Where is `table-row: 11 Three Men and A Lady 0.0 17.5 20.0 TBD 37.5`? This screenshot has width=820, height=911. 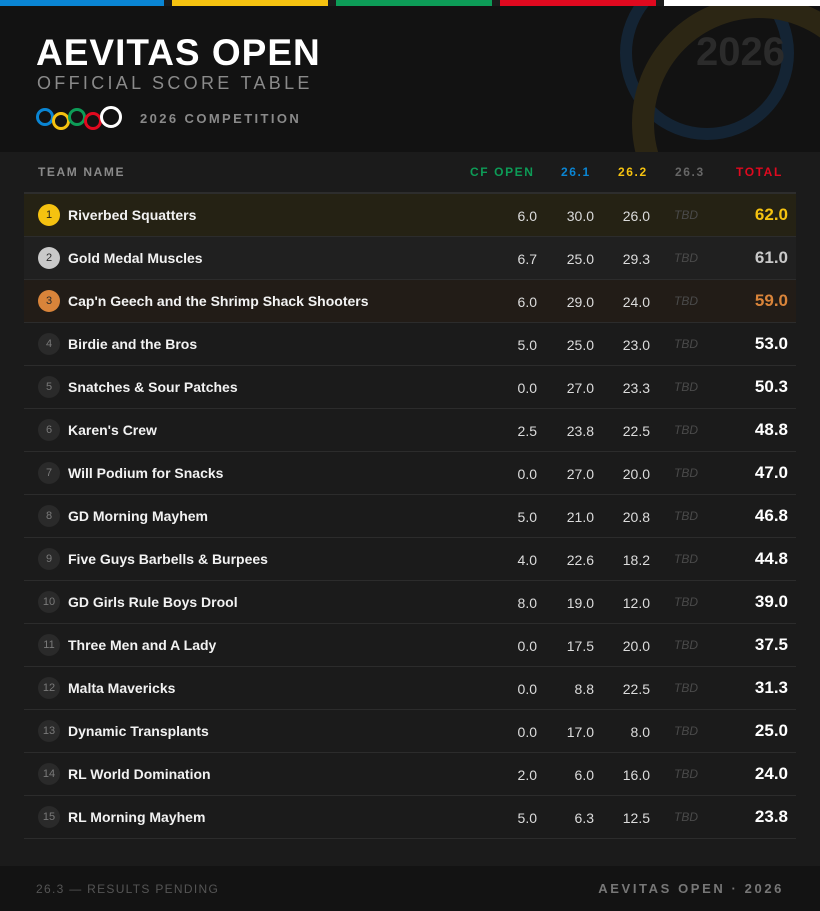
table-row: 11 Three Men and A Lady 0.0 17.5 20.0 TBD 37.5 is located at coordinates (410, 645).